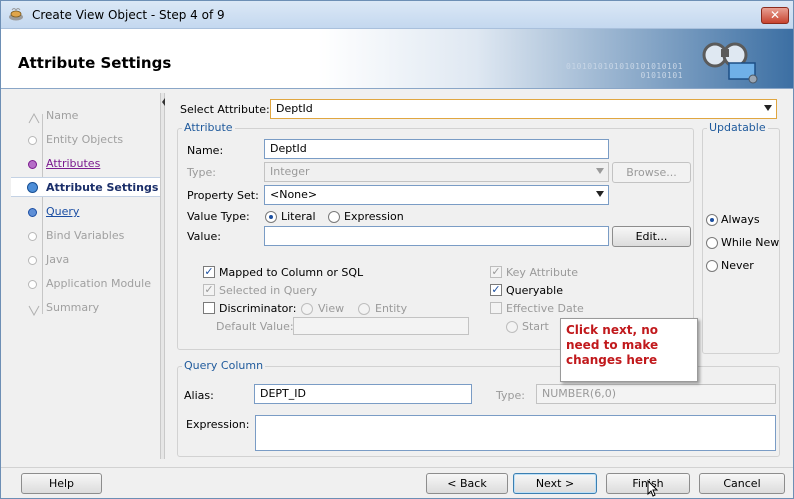 The height and width of the screenshot is (499, 794). What do you see at coordinates (545, 308) in the screenshot?
I see `effective-date-label: Effective Date` at bounding box center [545, 308].